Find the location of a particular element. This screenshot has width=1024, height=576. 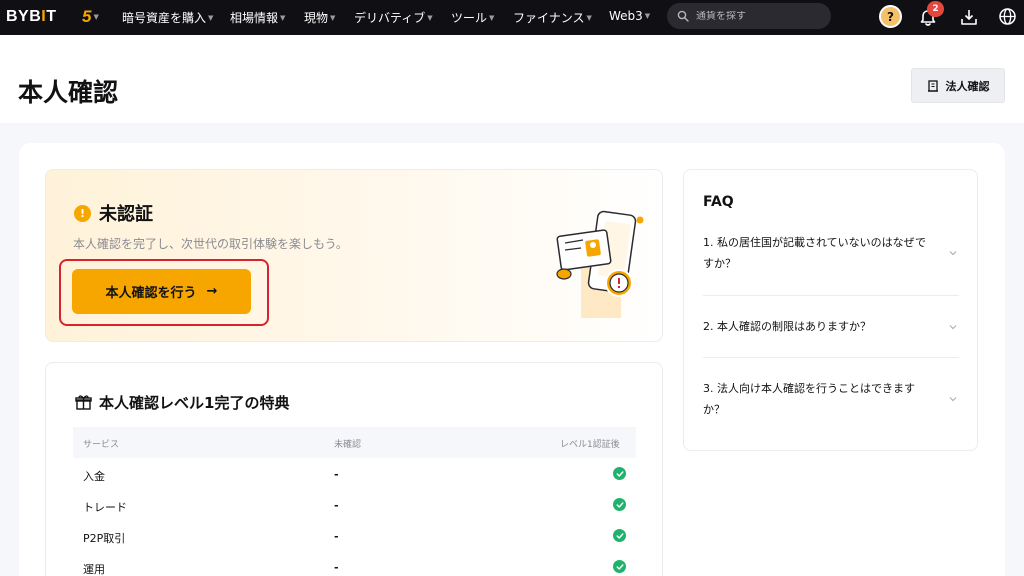

column-header-unverified: 未確認 is located at coordinates (348, 445).